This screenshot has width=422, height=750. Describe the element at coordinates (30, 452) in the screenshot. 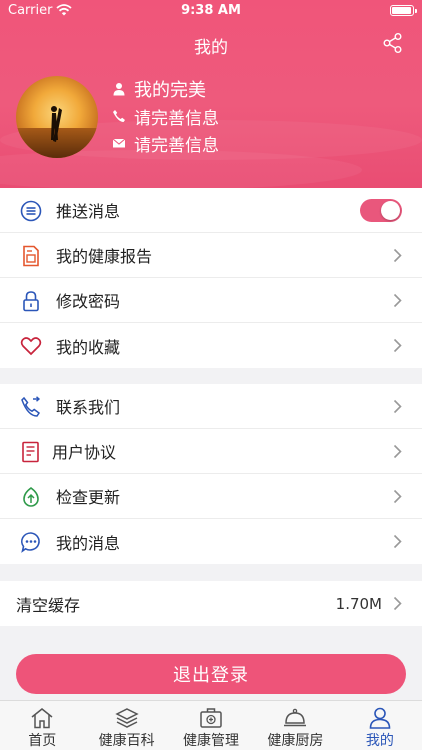

I see `document-icon` at that location.